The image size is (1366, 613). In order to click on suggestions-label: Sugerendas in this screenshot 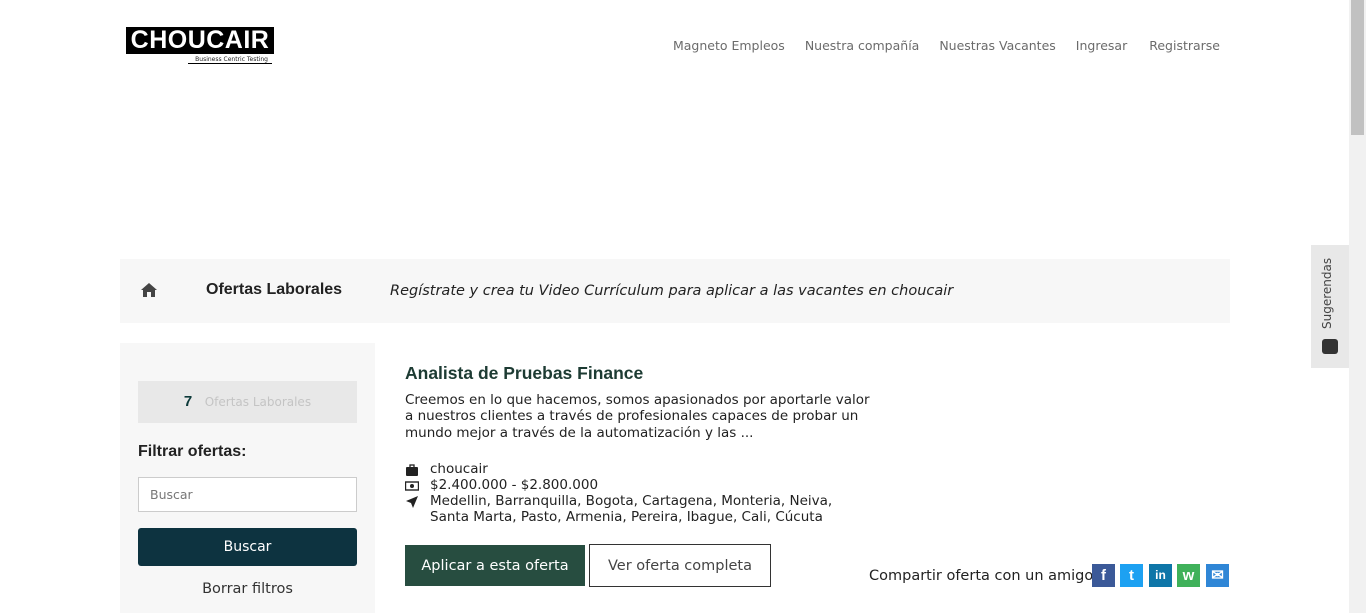, I will do `click(1327, 293)`.